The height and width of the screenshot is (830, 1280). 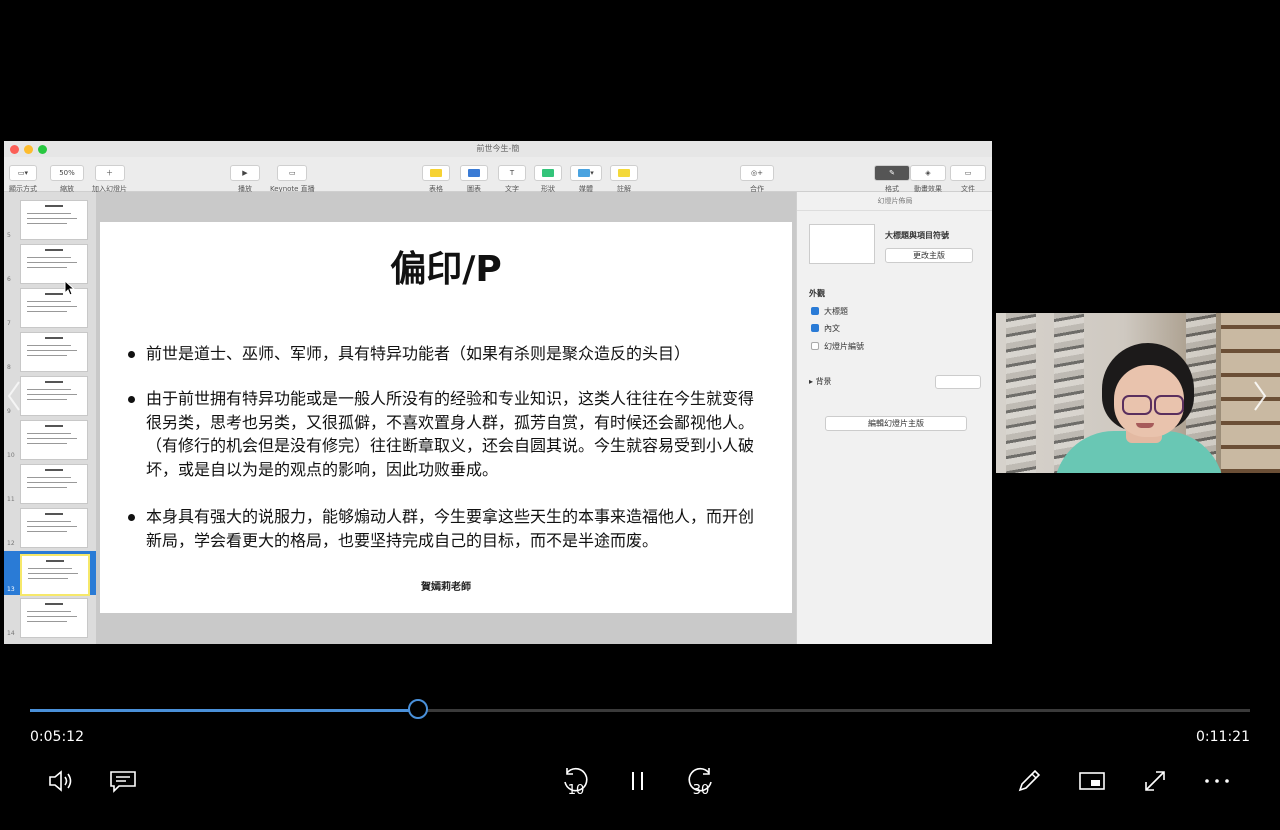 What do you see at coordinates (70, 288) in the screenshot?
I see `mouse-cursor-icon` at bounding box center [70, 288].